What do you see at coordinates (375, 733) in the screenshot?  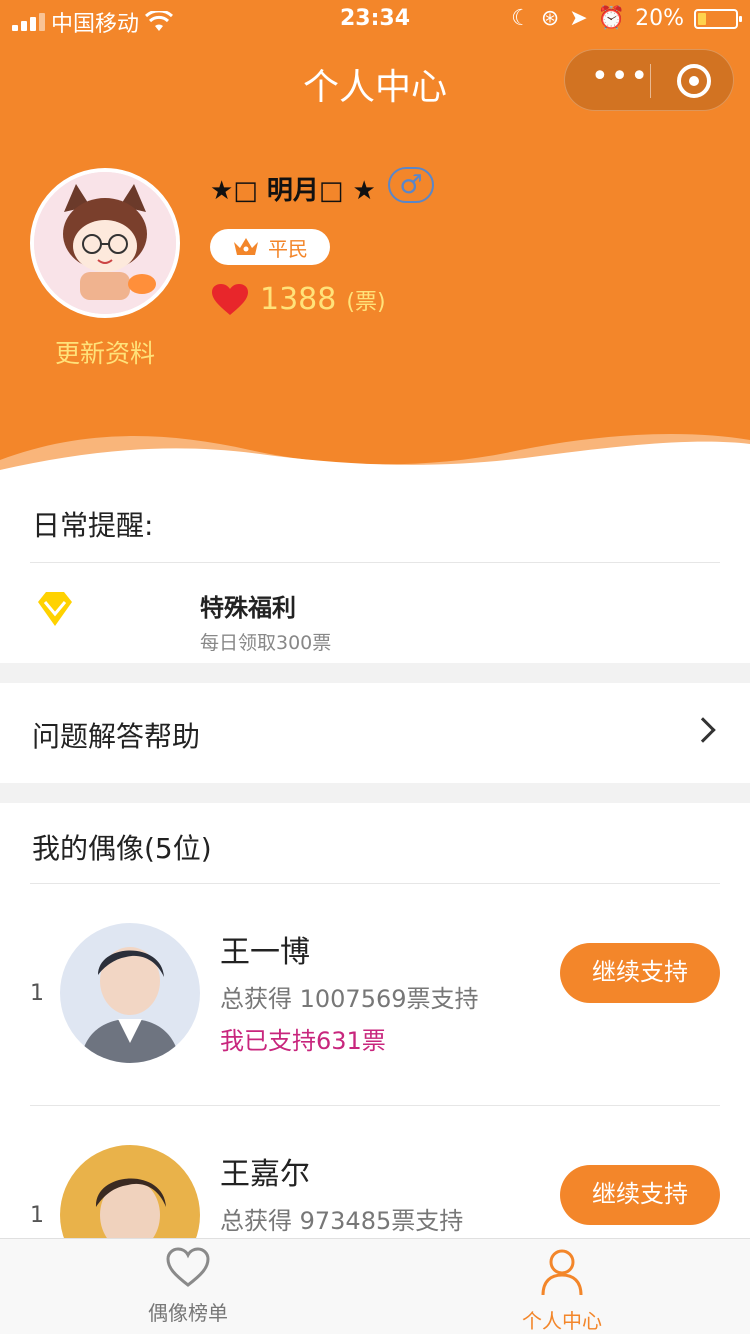 I see `help-row: 问题解答帮助` at bounding box center [375, 733].